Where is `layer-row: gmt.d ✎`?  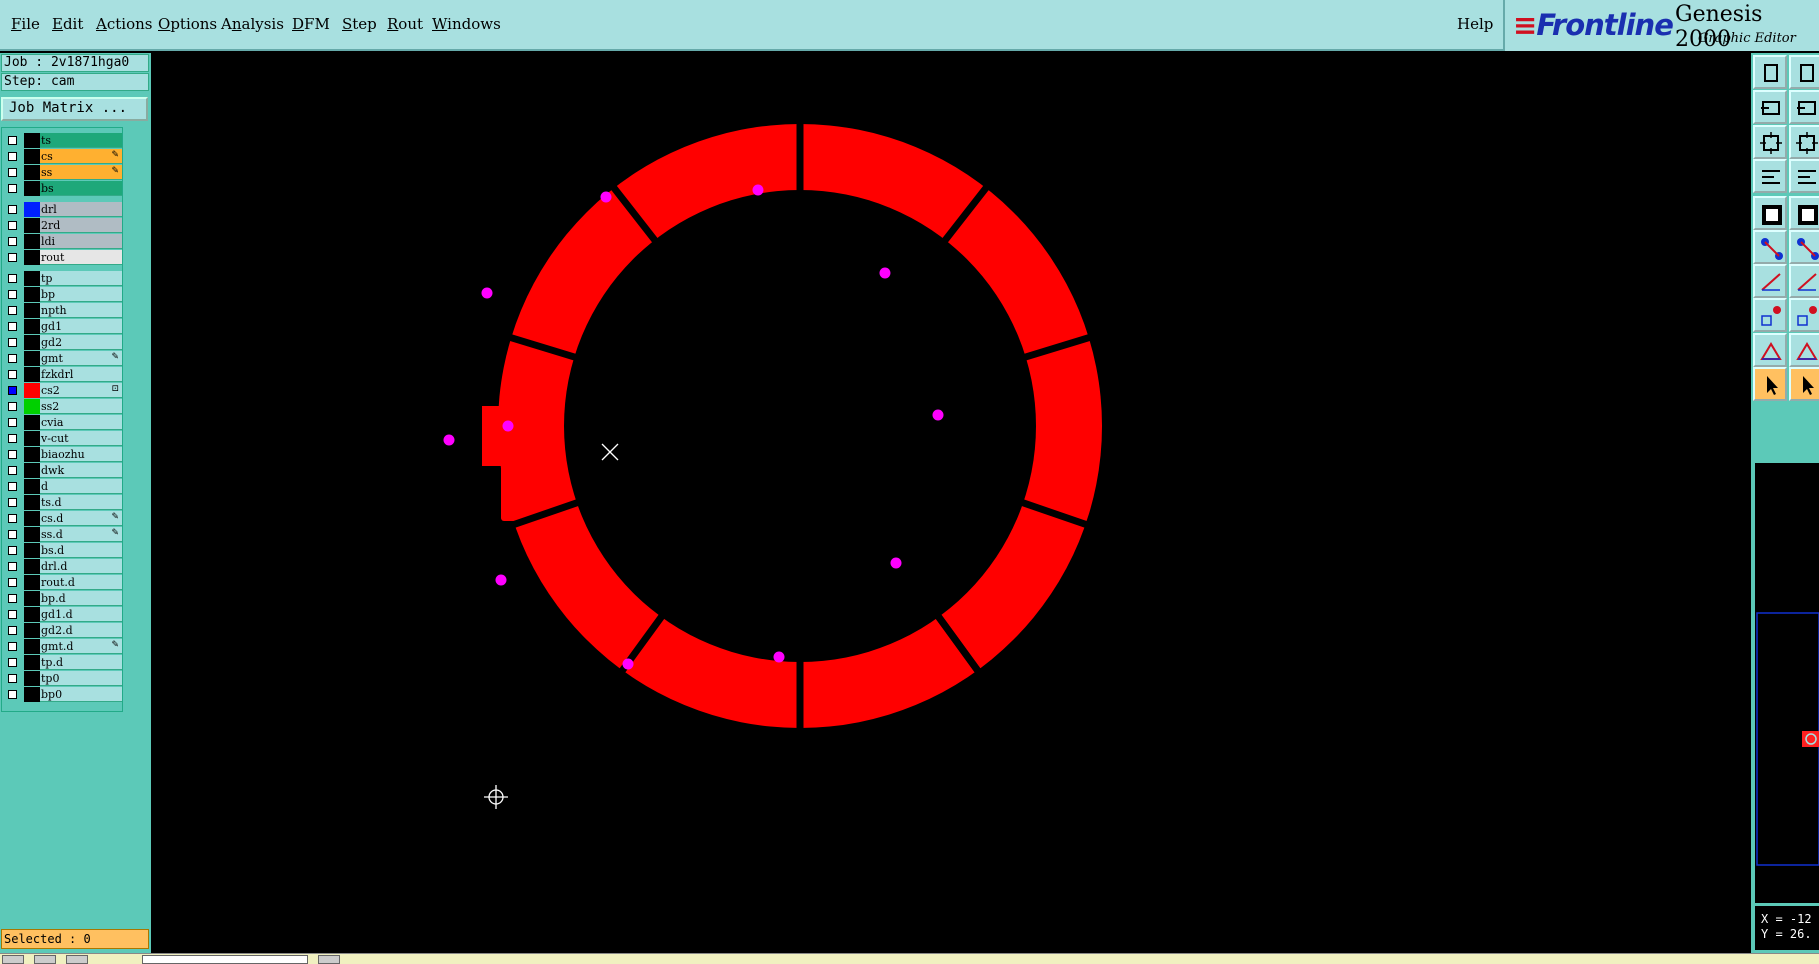 layer-row: gmt.d ✎ is located at coordinates (62, 646).